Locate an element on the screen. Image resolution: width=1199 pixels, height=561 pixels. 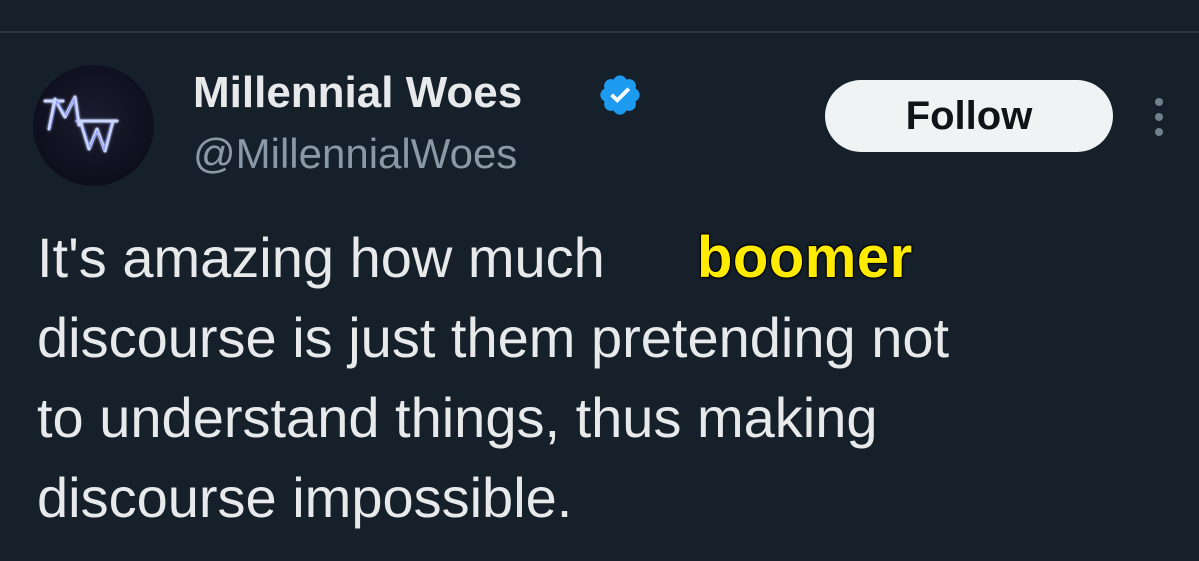
top-divider is located at coordinates (599, 32).